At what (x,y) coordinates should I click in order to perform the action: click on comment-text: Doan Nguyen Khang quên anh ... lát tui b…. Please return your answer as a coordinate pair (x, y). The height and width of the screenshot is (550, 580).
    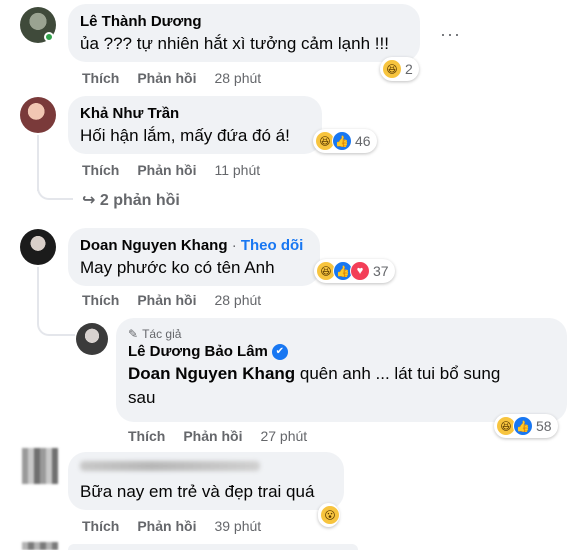
    Looking at the image, I should click on (341, 374).